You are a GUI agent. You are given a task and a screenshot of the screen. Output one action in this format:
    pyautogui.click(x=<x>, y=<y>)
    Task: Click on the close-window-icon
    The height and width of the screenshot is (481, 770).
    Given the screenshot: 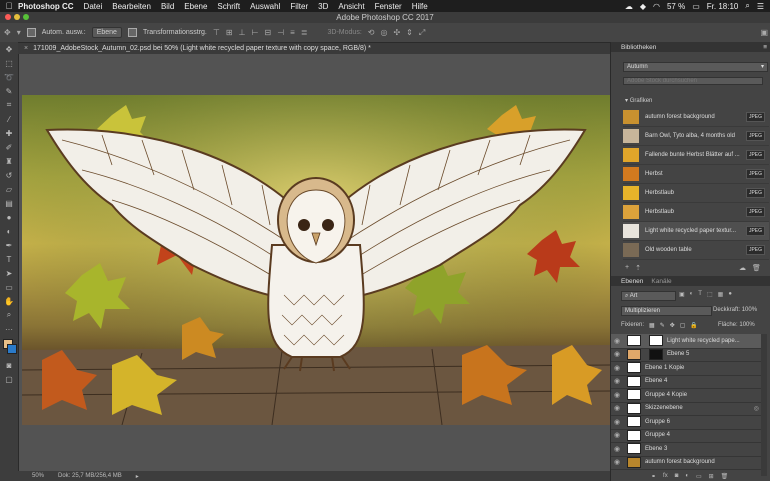 What is the action you would take?
    pyautogui.click(x=8, y=17)
    